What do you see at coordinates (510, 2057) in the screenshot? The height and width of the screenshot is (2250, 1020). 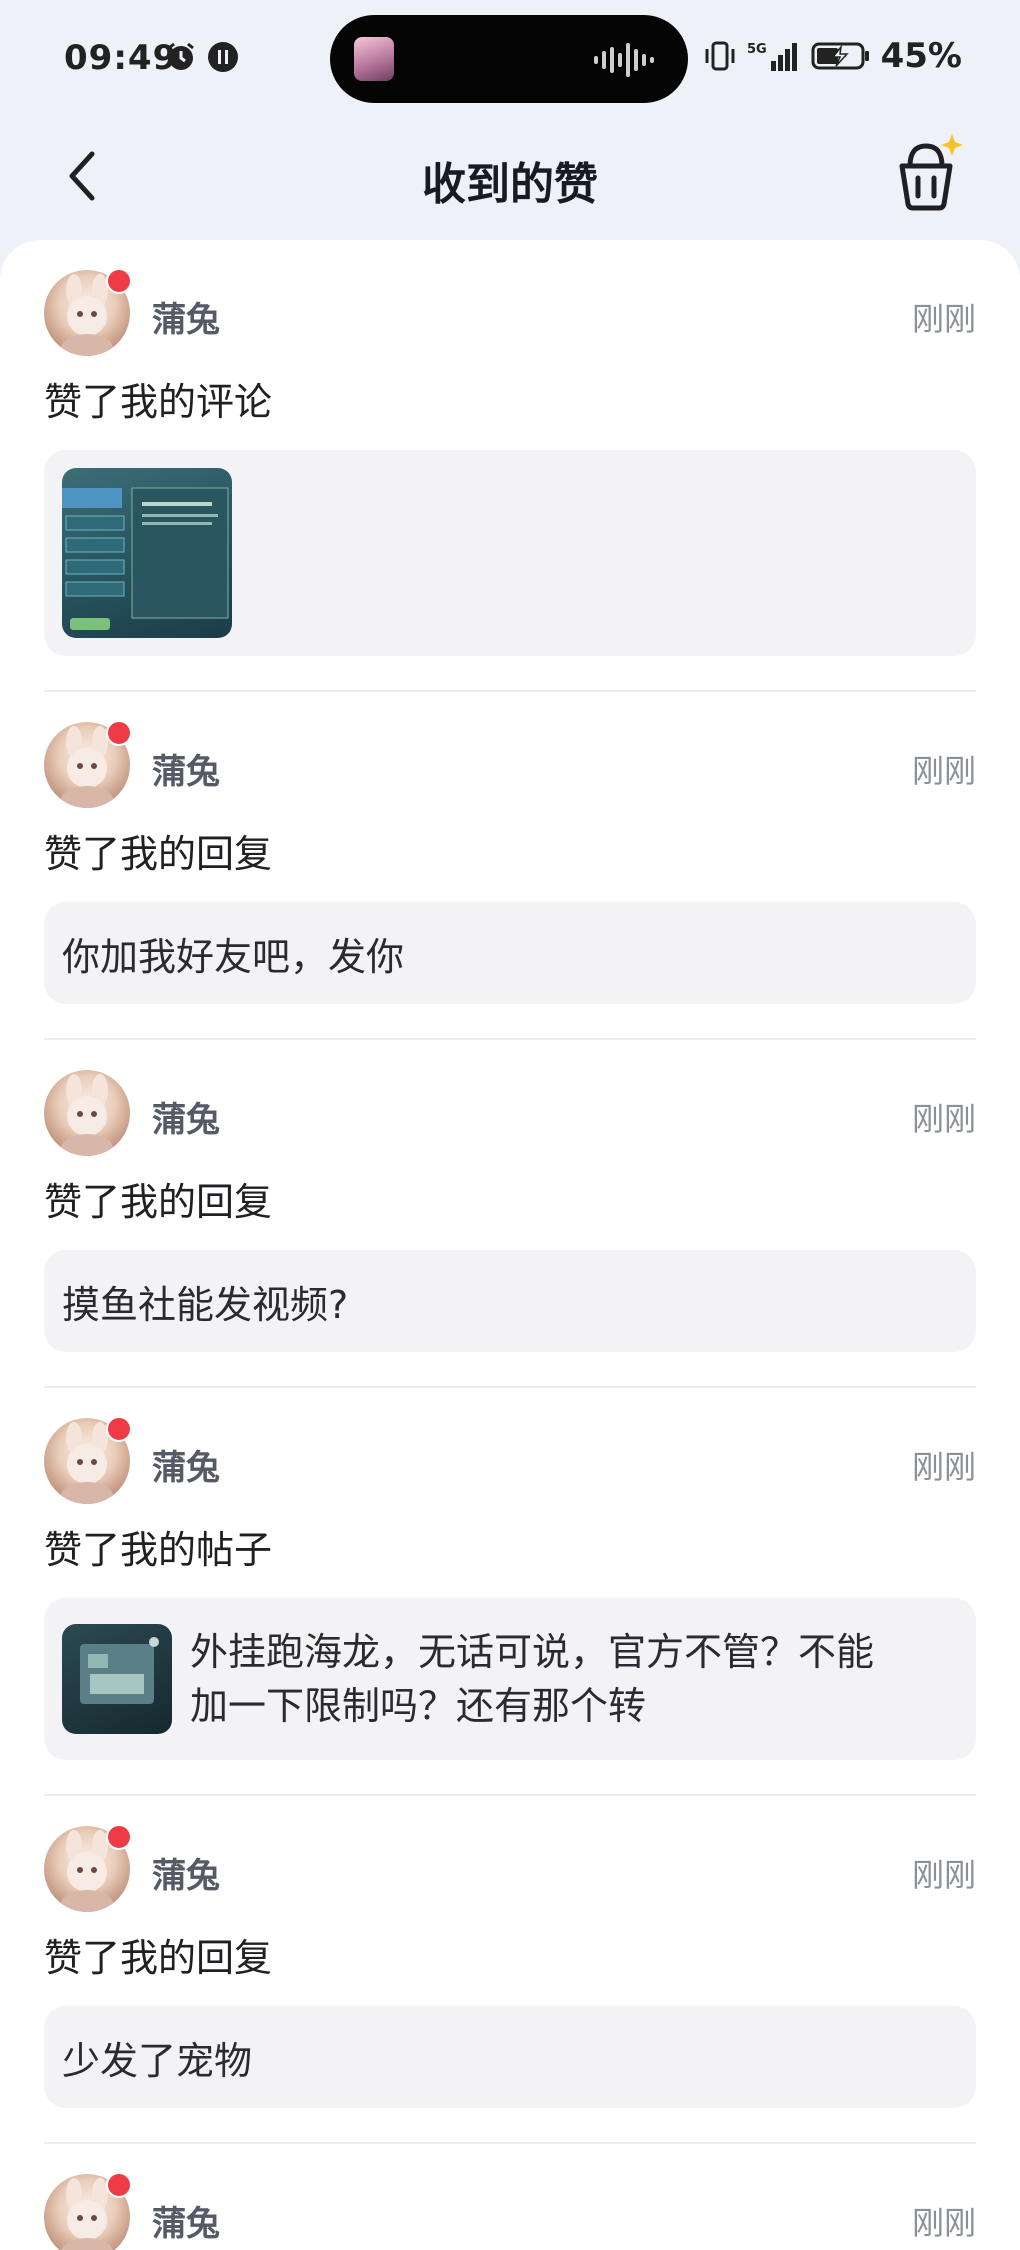 I see `quoted-reply: 少发了宠物` at bounding box center [510, 2057].